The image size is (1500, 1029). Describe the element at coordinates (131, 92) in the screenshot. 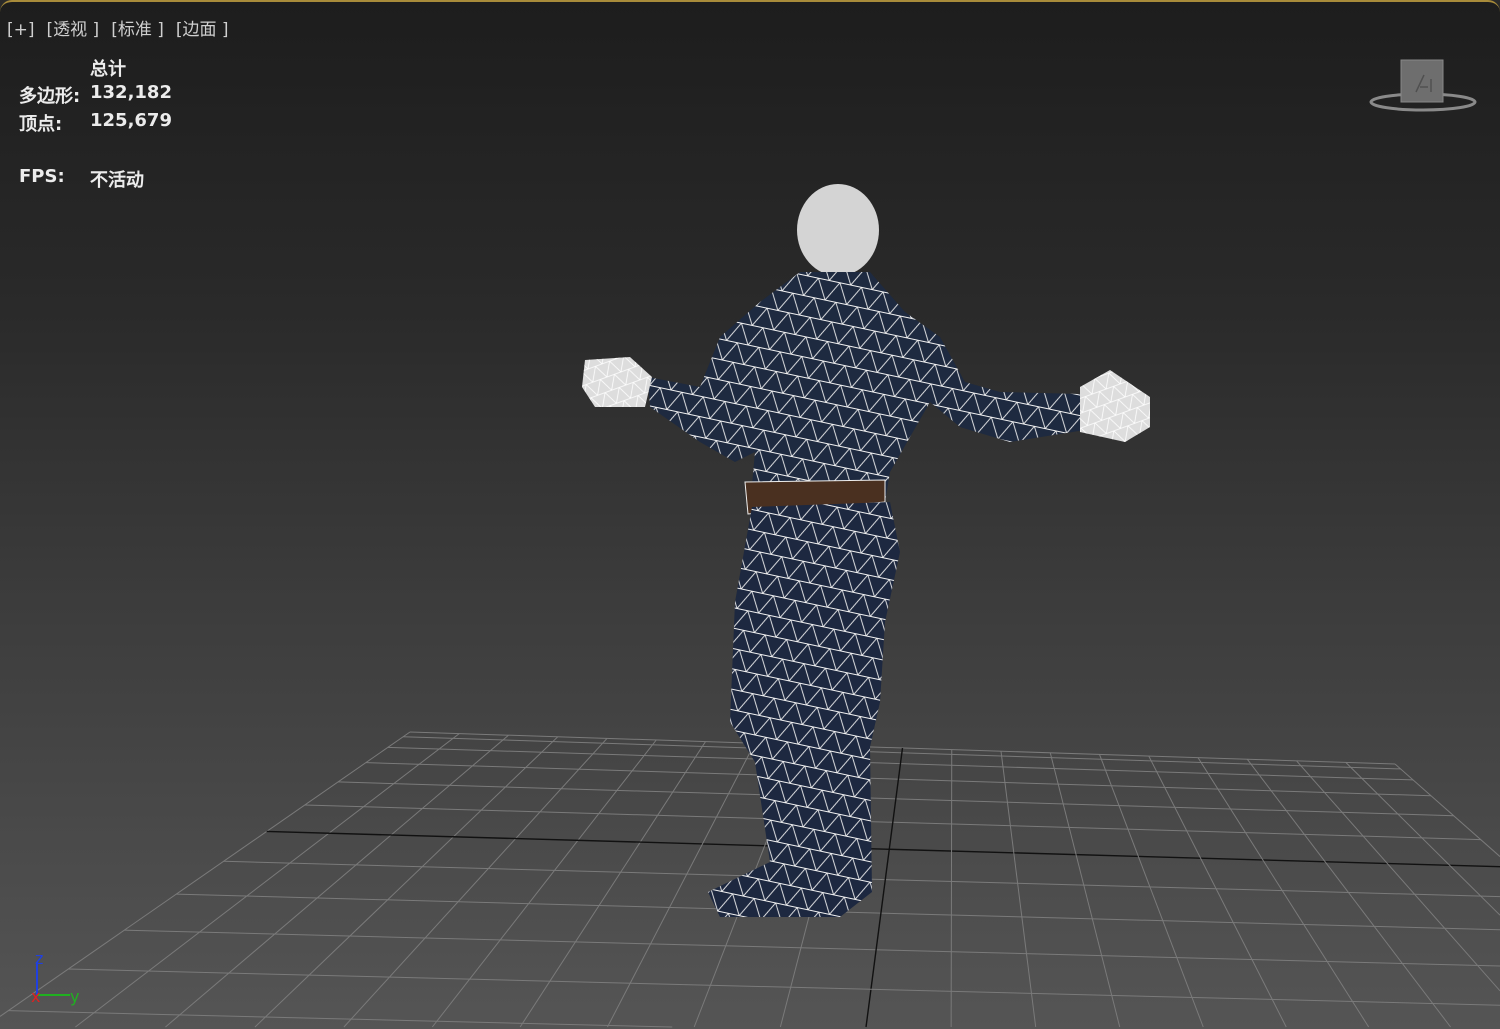

I see `polygons-value: 132,182` at that location.